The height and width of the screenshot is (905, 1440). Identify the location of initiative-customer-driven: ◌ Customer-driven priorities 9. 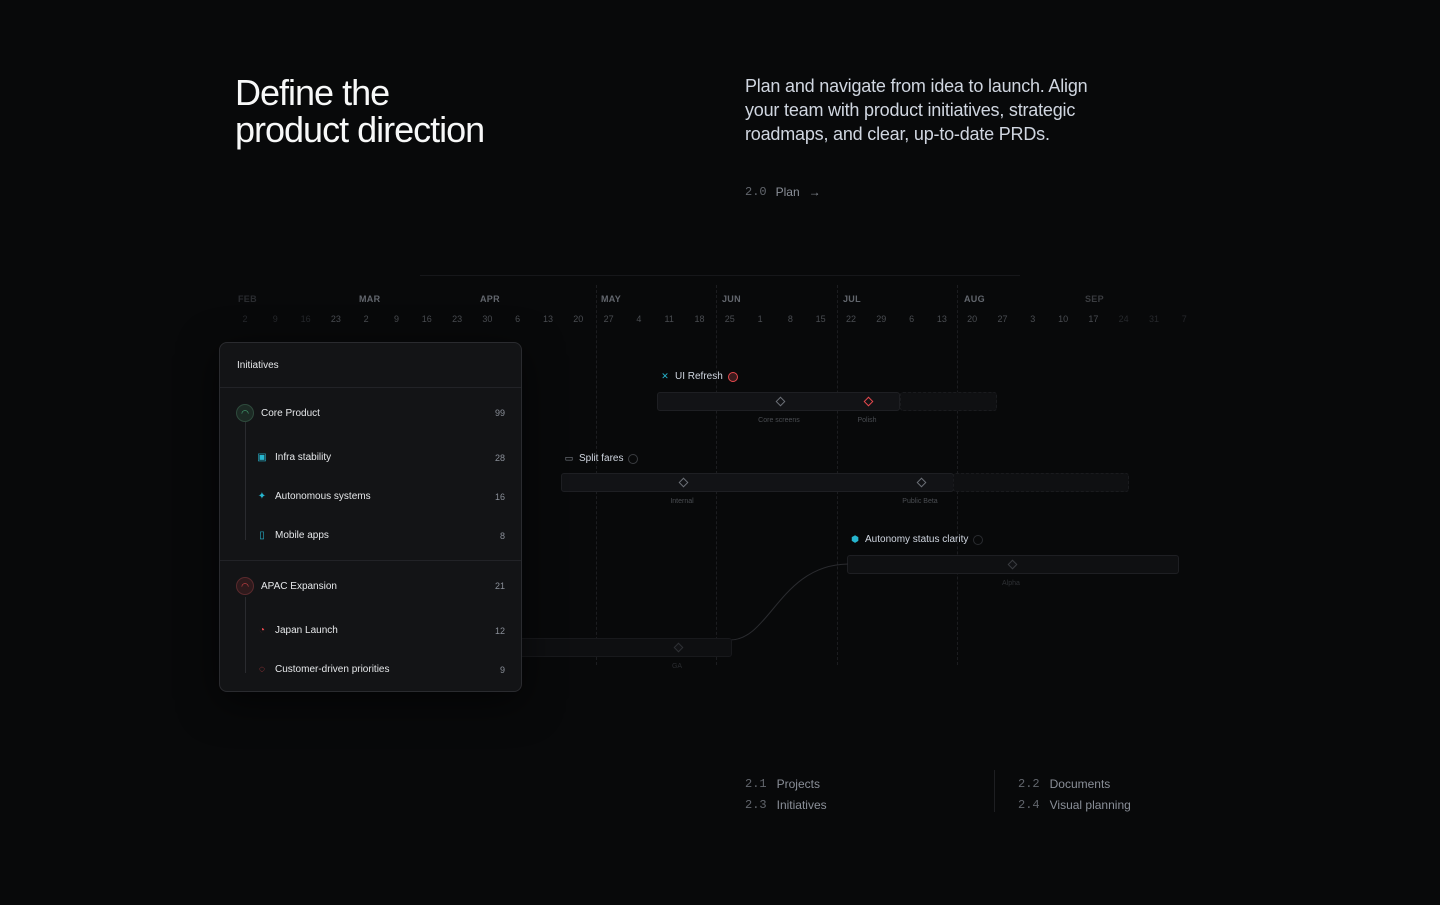
(370, 669).